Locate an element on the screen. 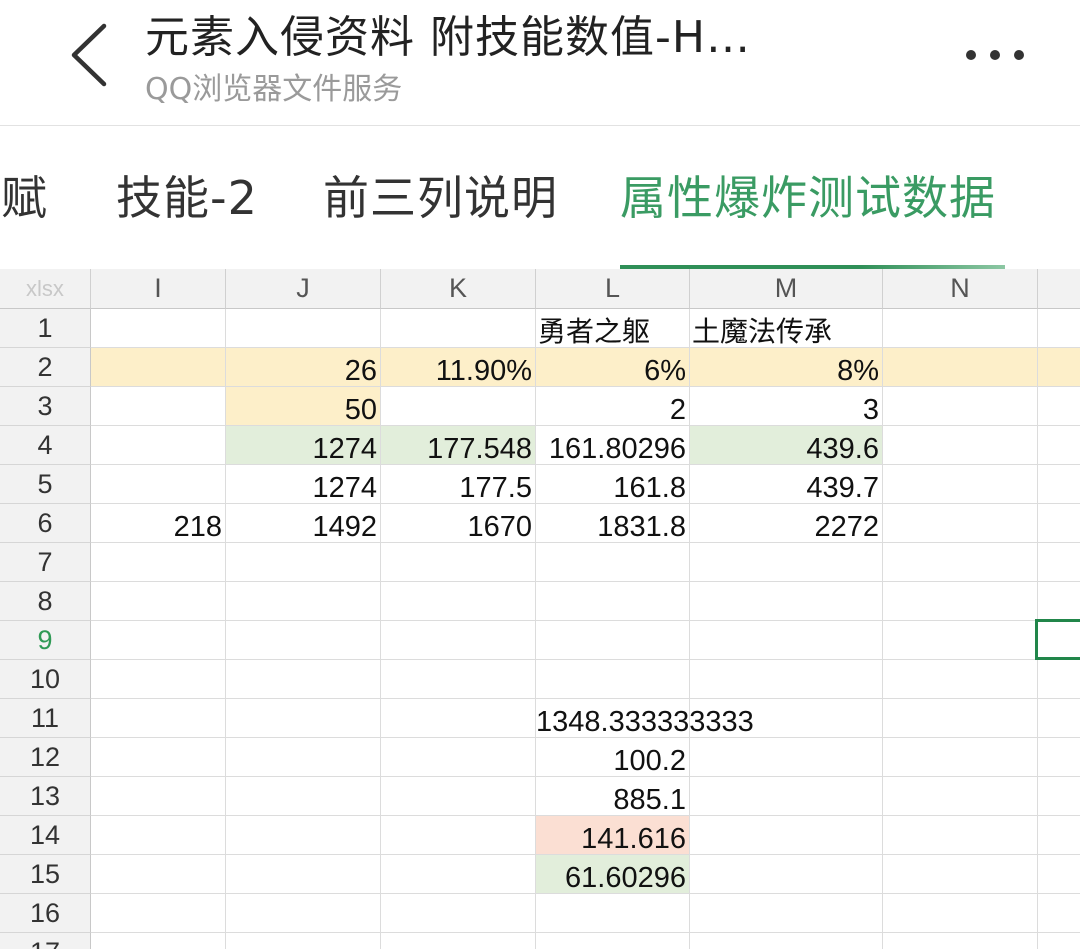 The image size is (1080, 949). cell-k1 is located at coordinates (458, 328).